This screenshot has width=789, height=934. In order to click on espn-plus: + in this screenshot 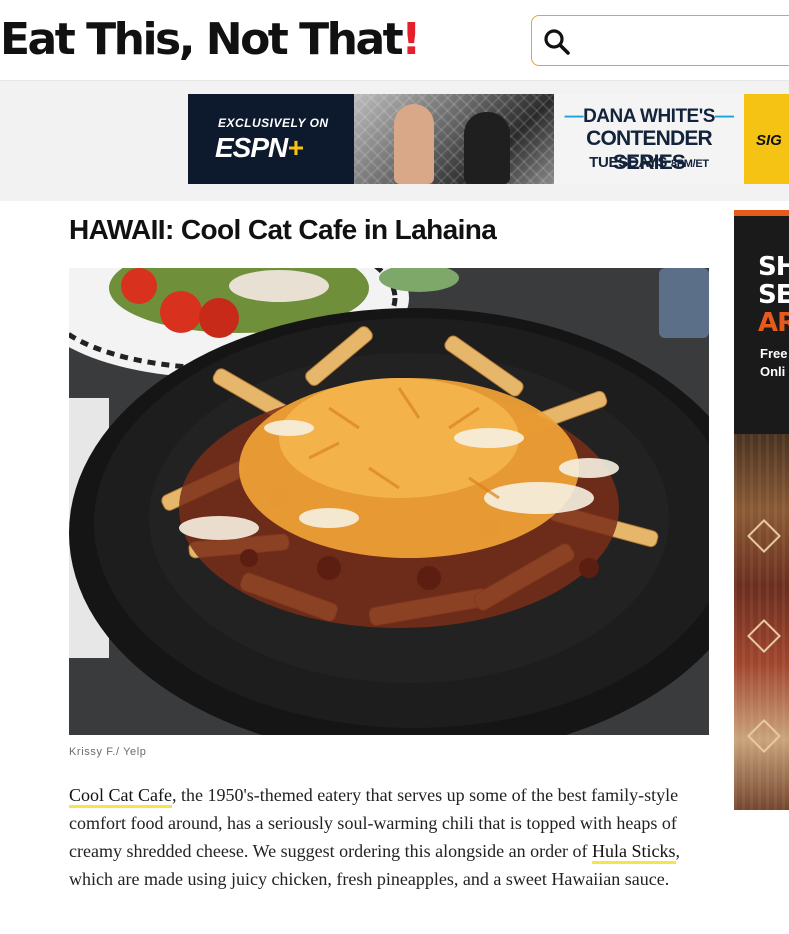, I will do `click(295, 147)`.